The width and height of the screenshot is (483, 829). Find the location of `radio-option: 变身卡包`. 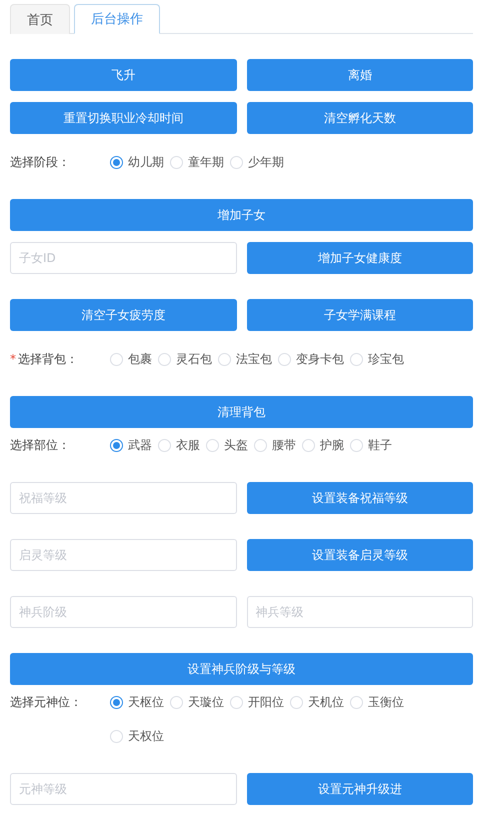

radio-option: 变身卡包 is located at coordinates (311, 359).